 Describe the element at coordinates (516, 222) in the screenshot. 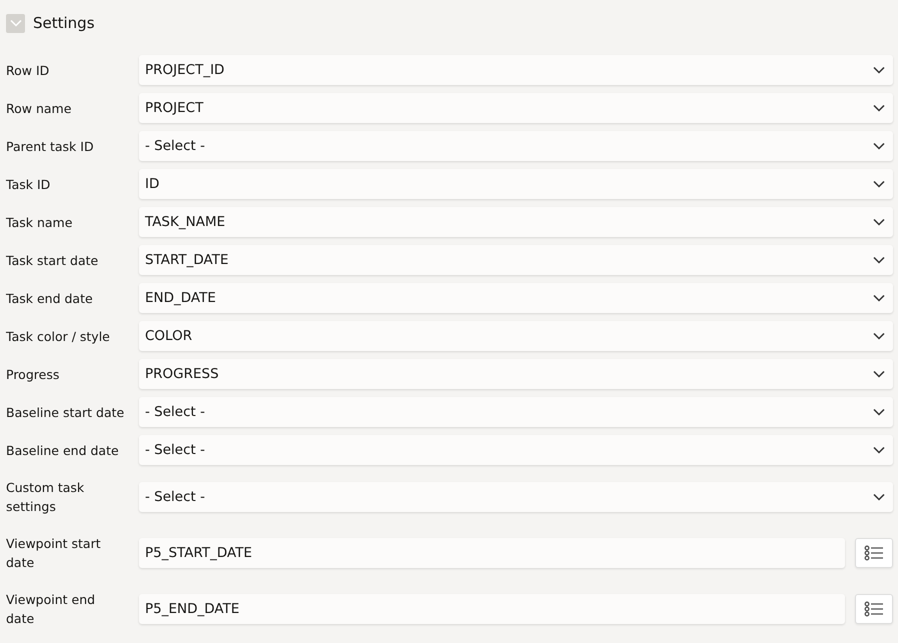

I see `select-field: TASK_NAME` at that location.